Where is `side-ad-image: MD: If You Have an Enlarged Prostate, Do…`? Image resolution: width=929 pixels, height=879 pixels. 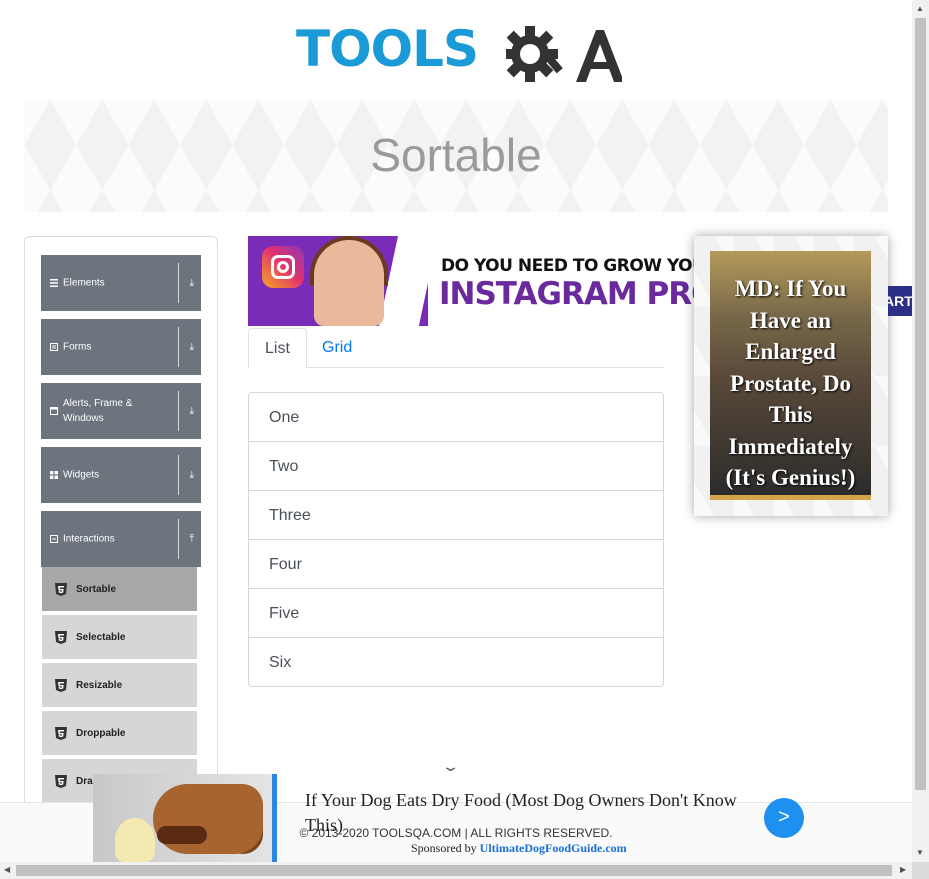
side-ad-image: MD: If You Have an Enlarged Prostate, Do… is located at coordinates (790, 375).